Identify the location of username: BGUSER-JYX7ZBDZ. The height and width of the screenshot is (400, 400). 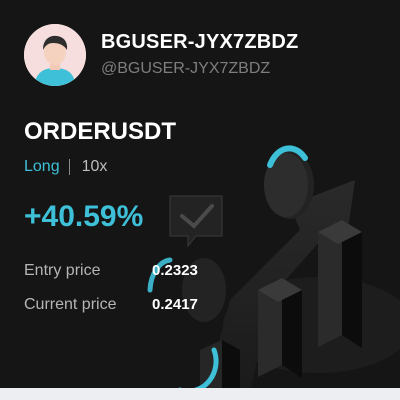
(200, 42).